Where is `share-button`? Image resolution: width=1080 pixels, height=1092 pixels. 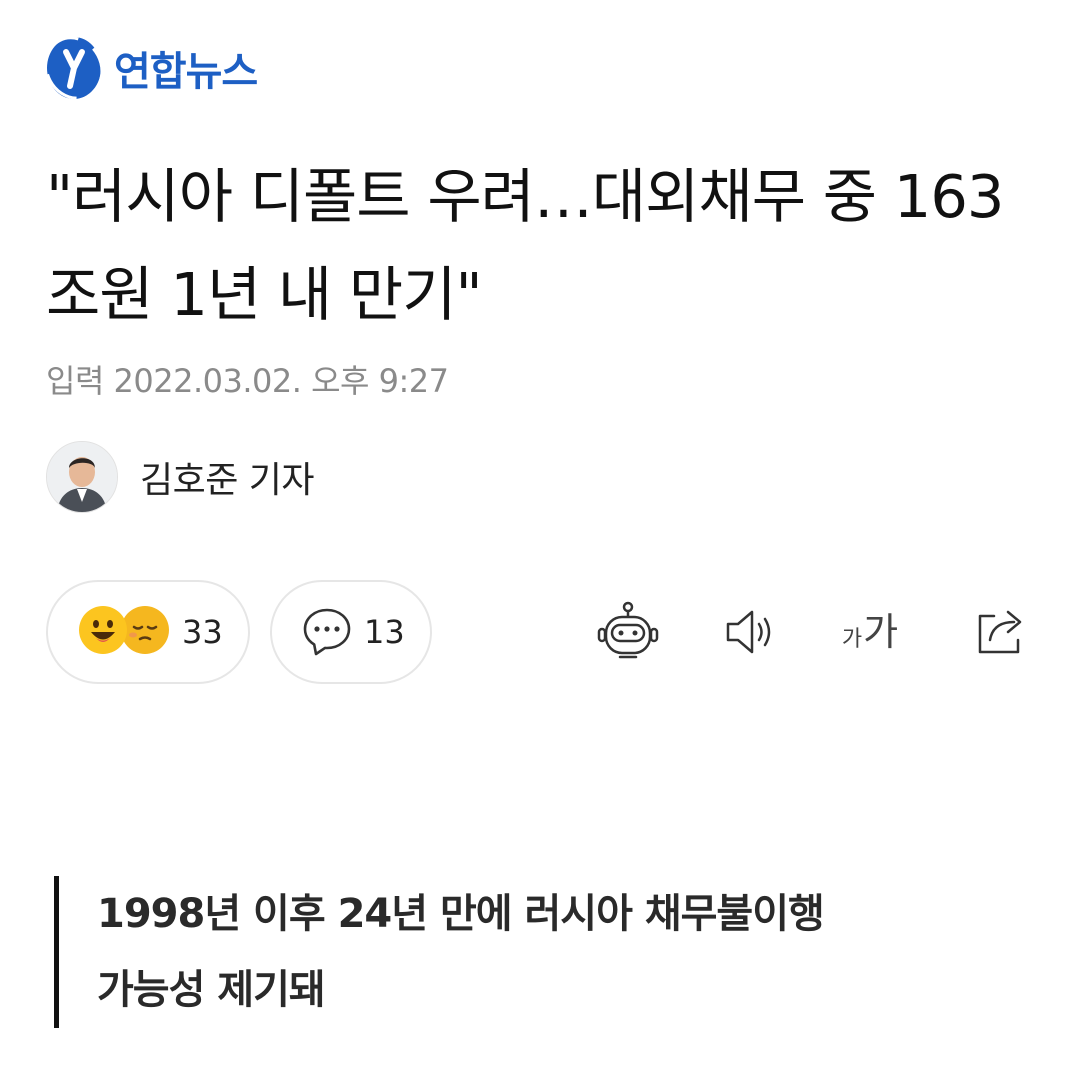
share-button is located at coordinates (1000, 632).